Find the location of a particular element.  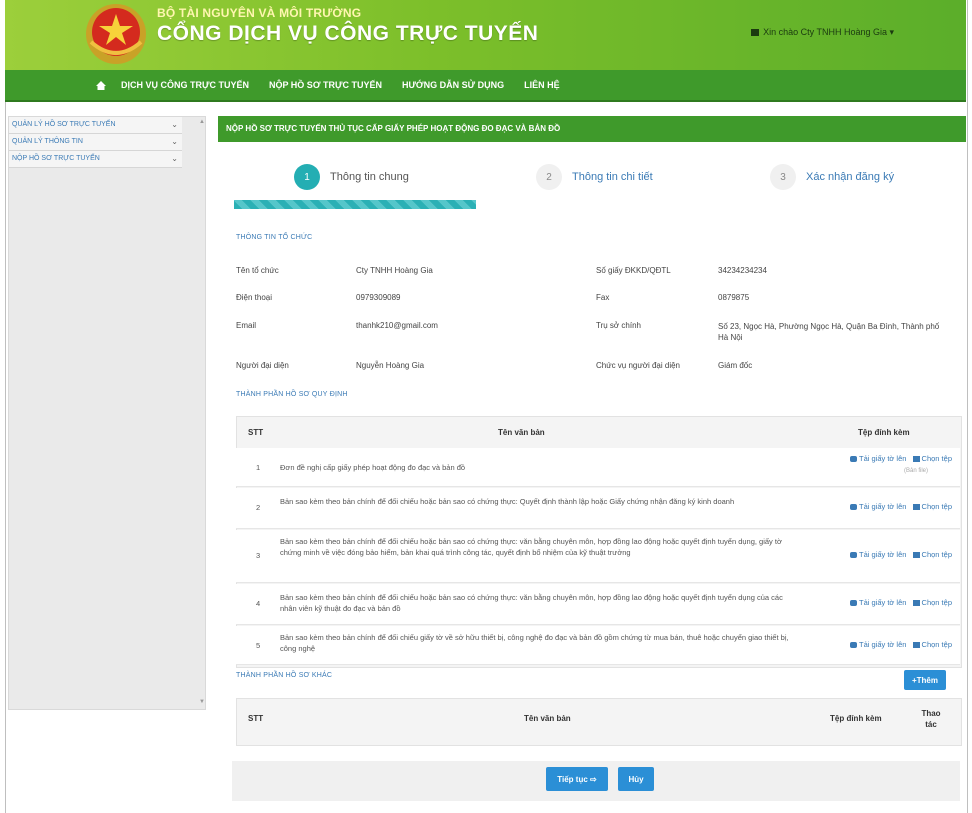

org-name-label: Tên tổ chức is located at coordinates (257, 270).